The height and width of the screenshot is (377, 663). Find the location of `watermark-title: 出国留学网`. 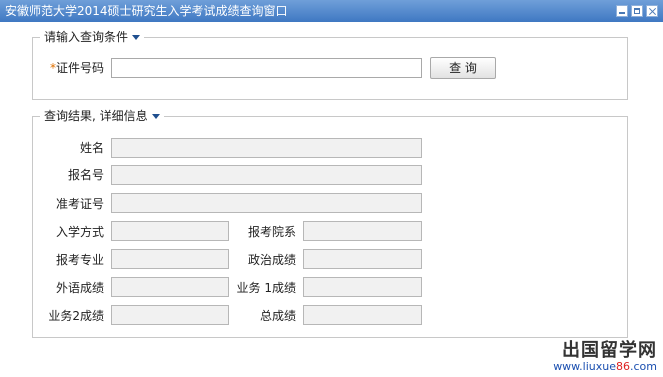

watermark-title: 出国留学网 is located at coordinates (609, 350).